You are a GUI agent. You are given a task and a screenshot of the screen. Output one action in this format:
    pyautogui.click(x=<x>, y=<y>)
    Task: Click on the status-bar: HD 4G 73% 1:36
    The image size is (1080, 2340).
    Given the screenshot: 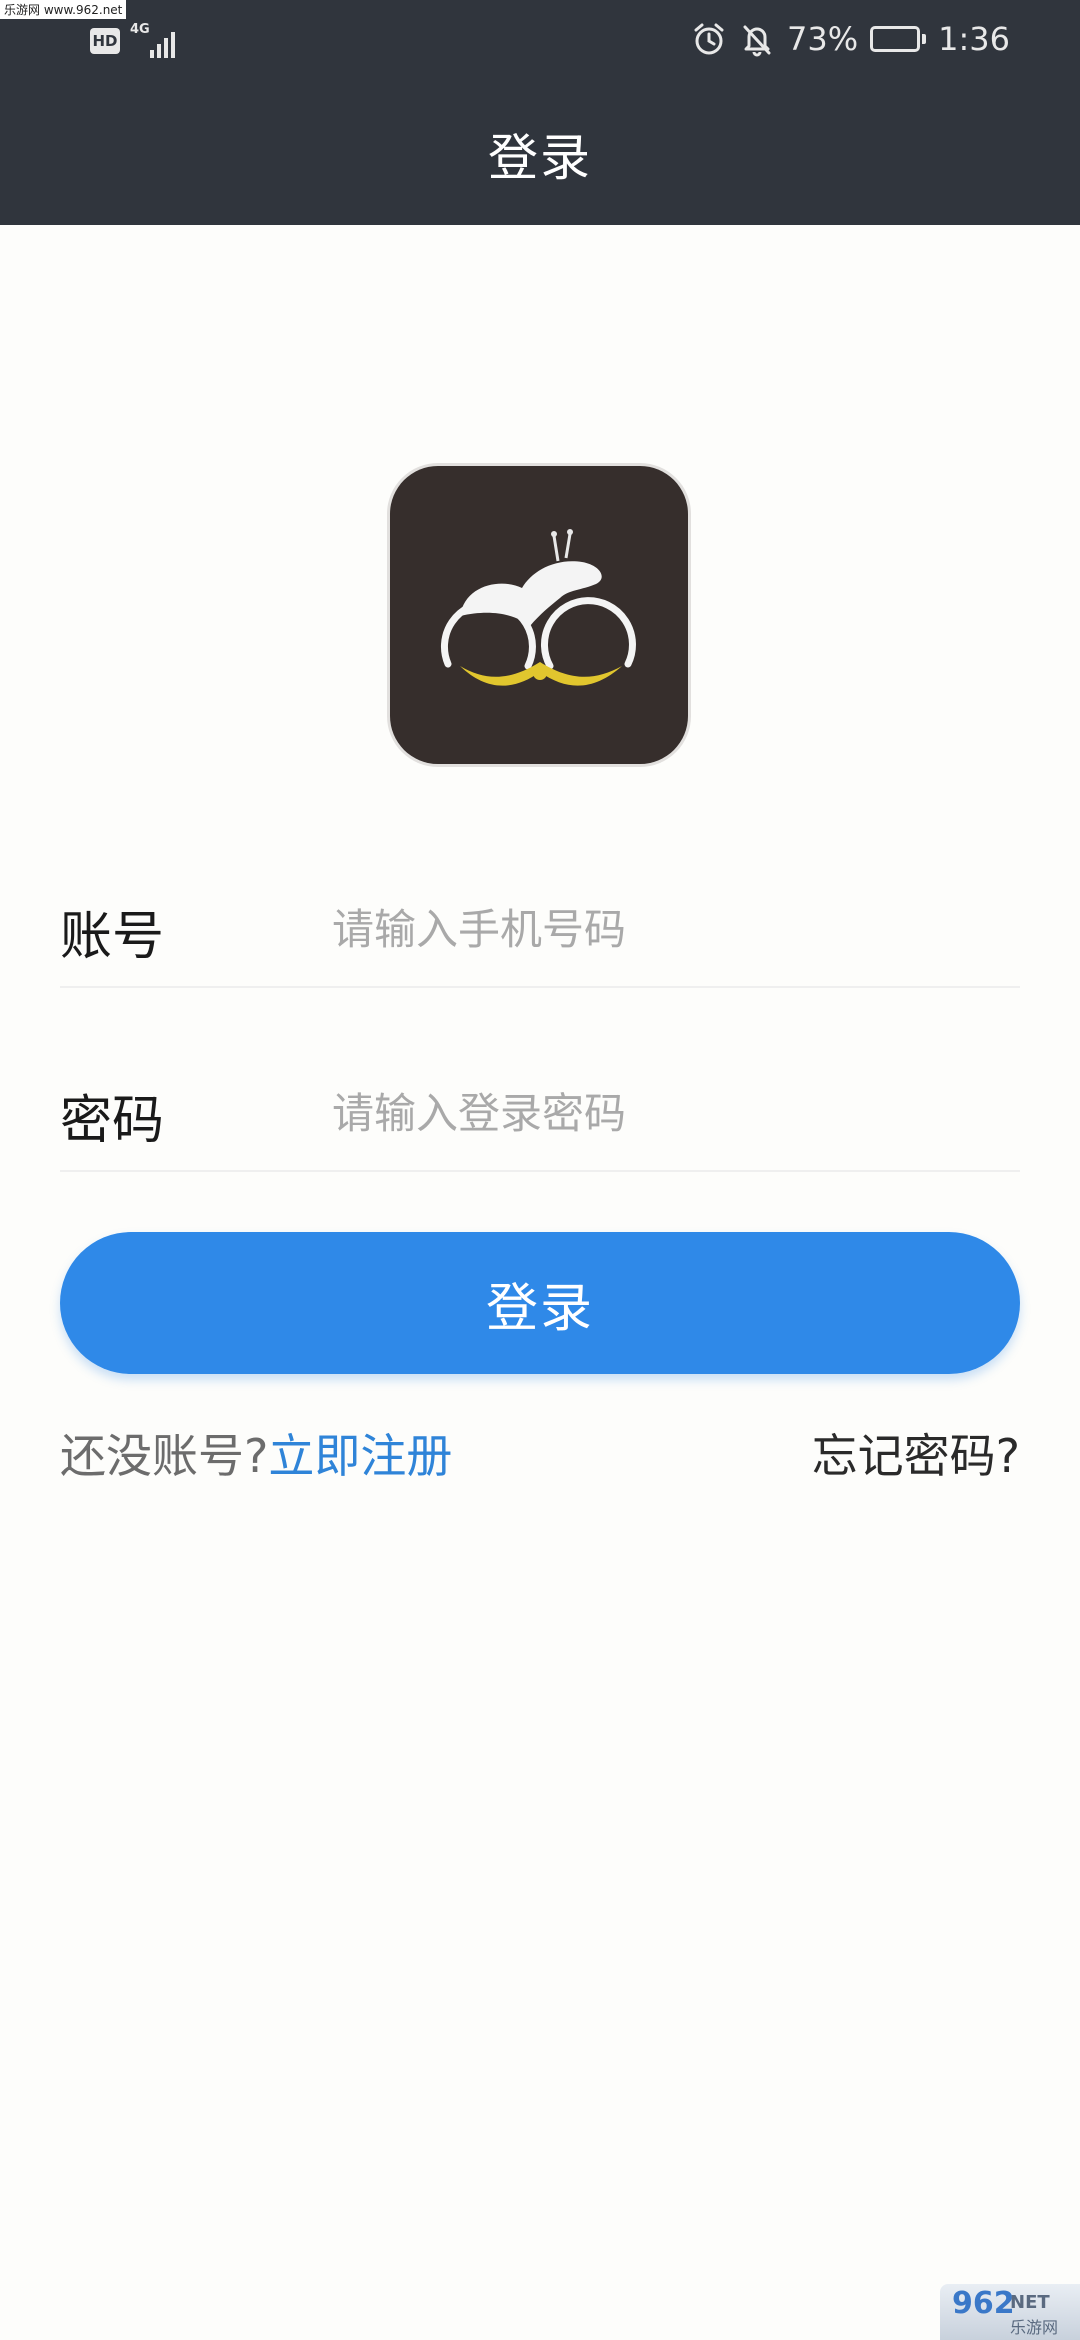 What is the action you would take?
    pyautogui.click(x=540, y=40)
    